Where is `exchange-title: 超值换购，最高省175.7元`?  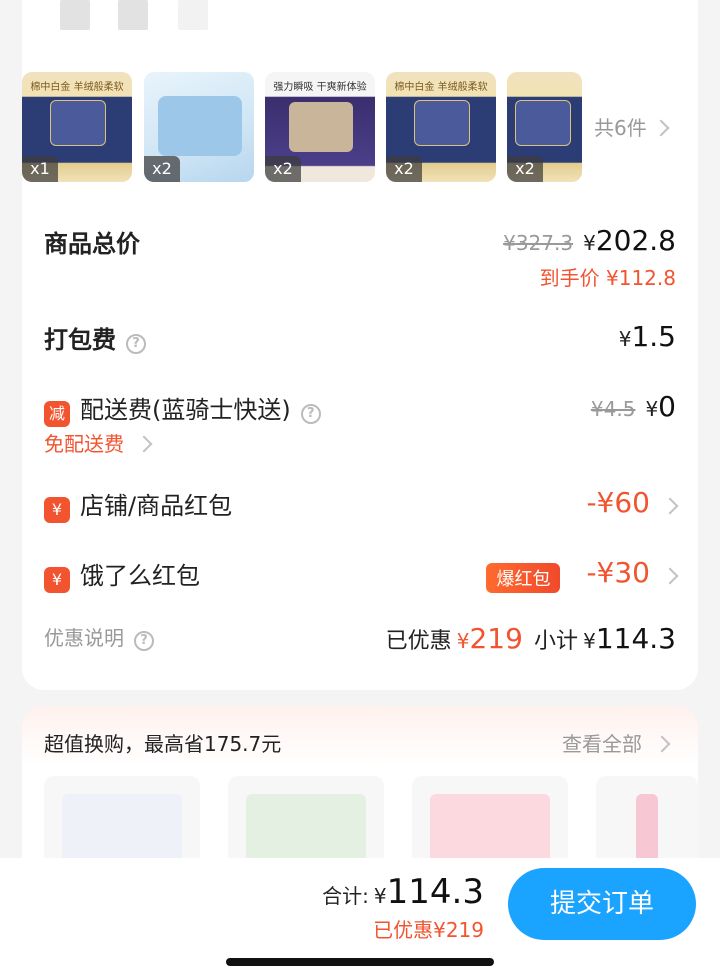
exchange-title: 超值换购，最高省175.7元 is located at coordinates (163, 744).